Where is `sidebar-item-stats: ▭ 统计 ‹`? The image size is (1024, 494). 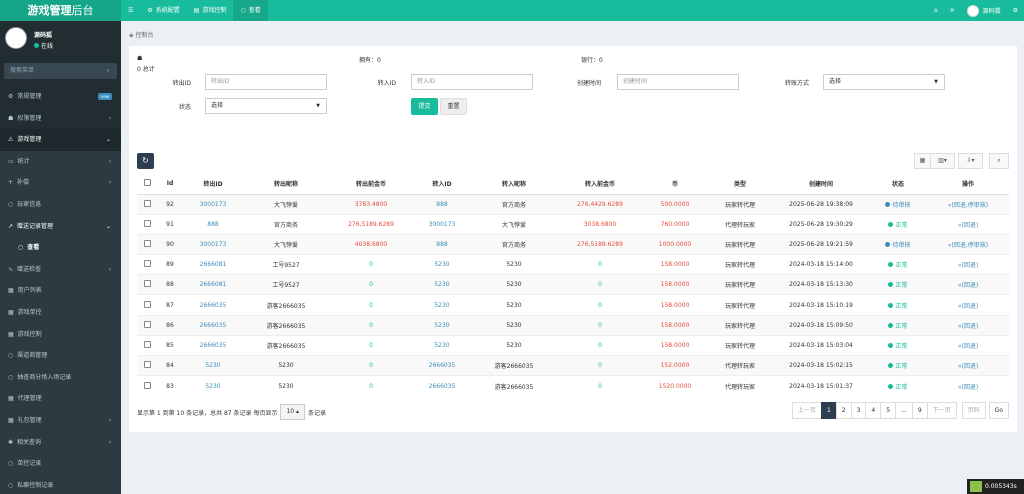
sidebar-item-stats: ▭ 统计 ‹ is located at coordinates (60, 161).